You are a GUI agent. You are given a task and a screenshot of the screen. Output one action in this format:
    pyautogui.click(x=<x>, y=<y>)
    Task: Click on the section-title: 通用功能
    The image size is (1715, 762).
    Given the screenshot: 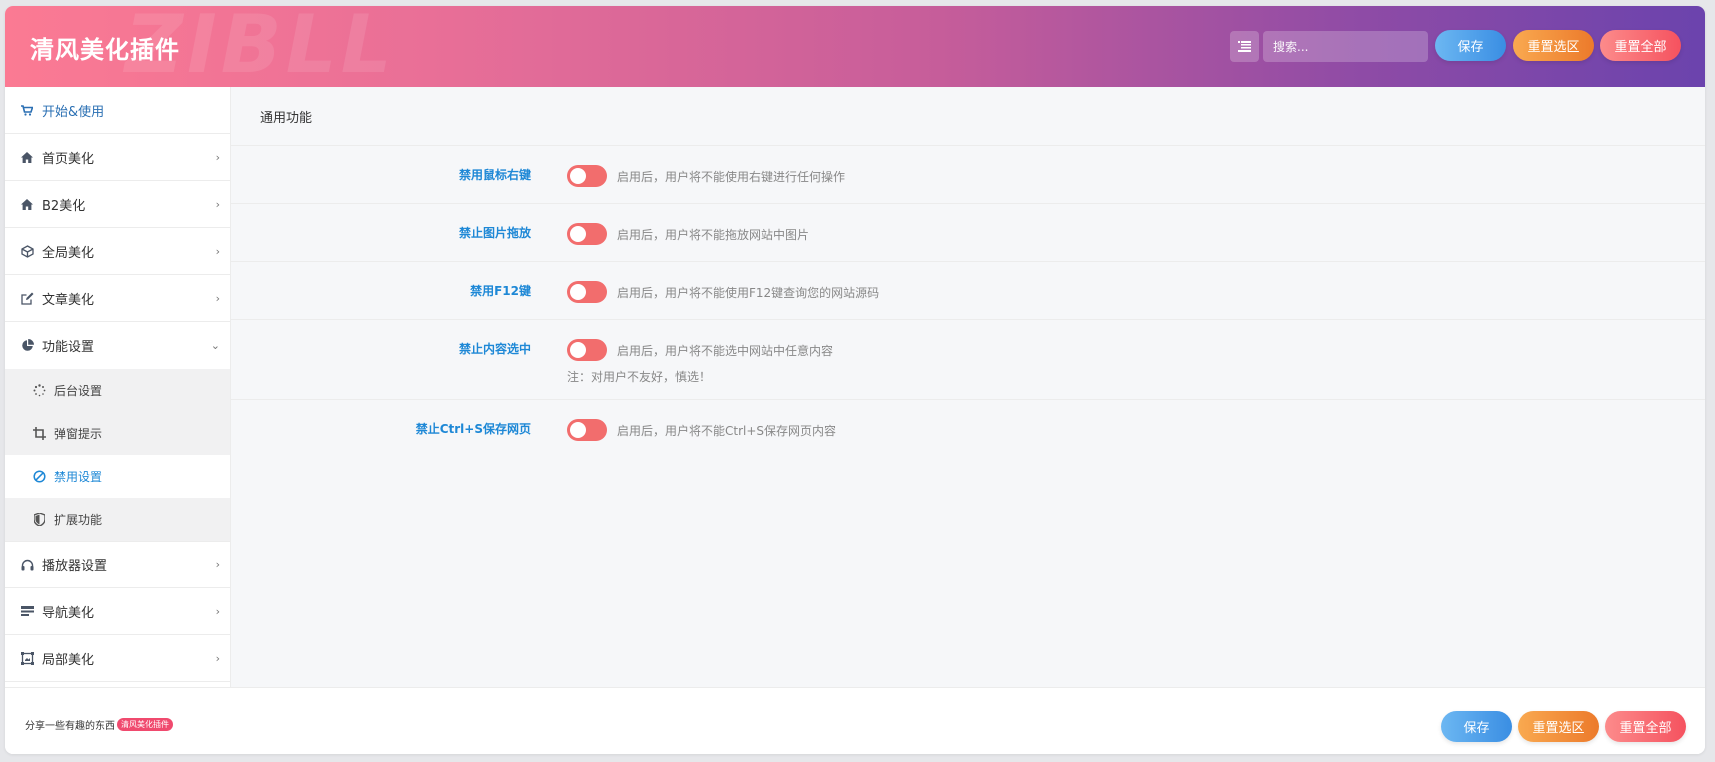 What is the action you would take?
    pyautogui.click(x=968, y=116)
    